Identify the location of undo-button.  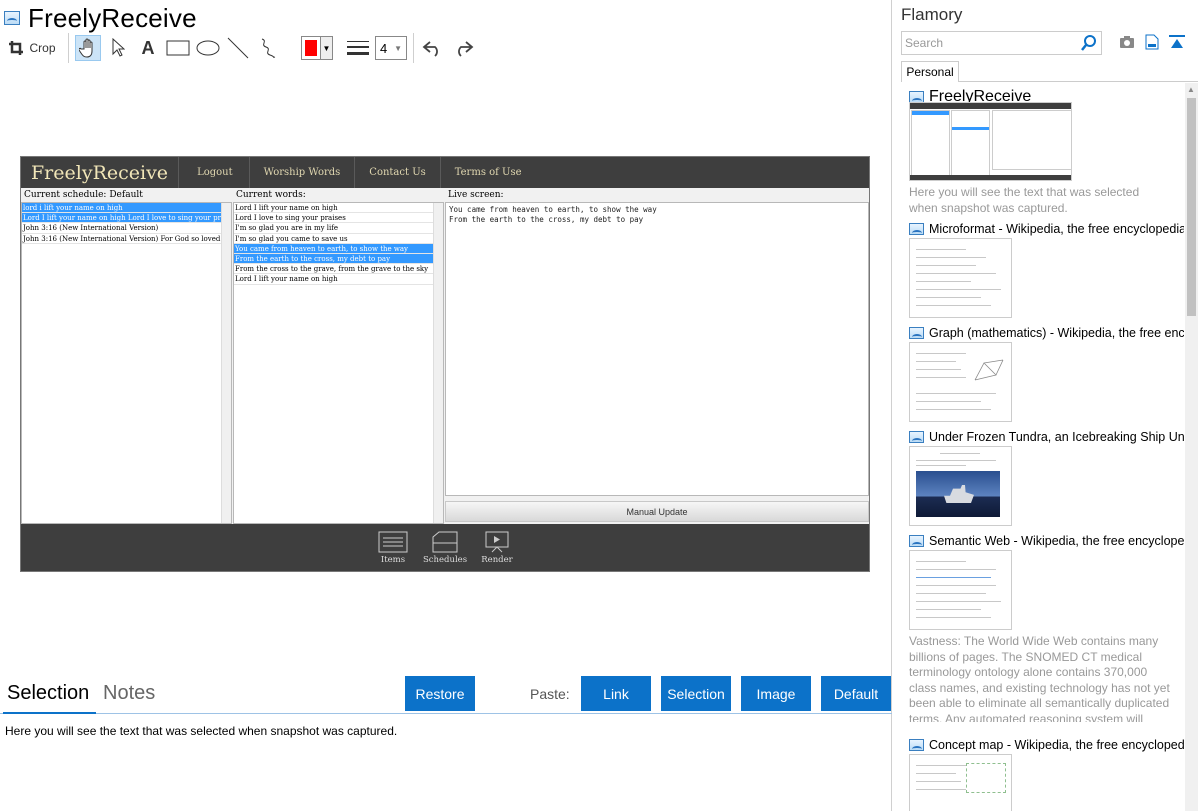
(433, 48).